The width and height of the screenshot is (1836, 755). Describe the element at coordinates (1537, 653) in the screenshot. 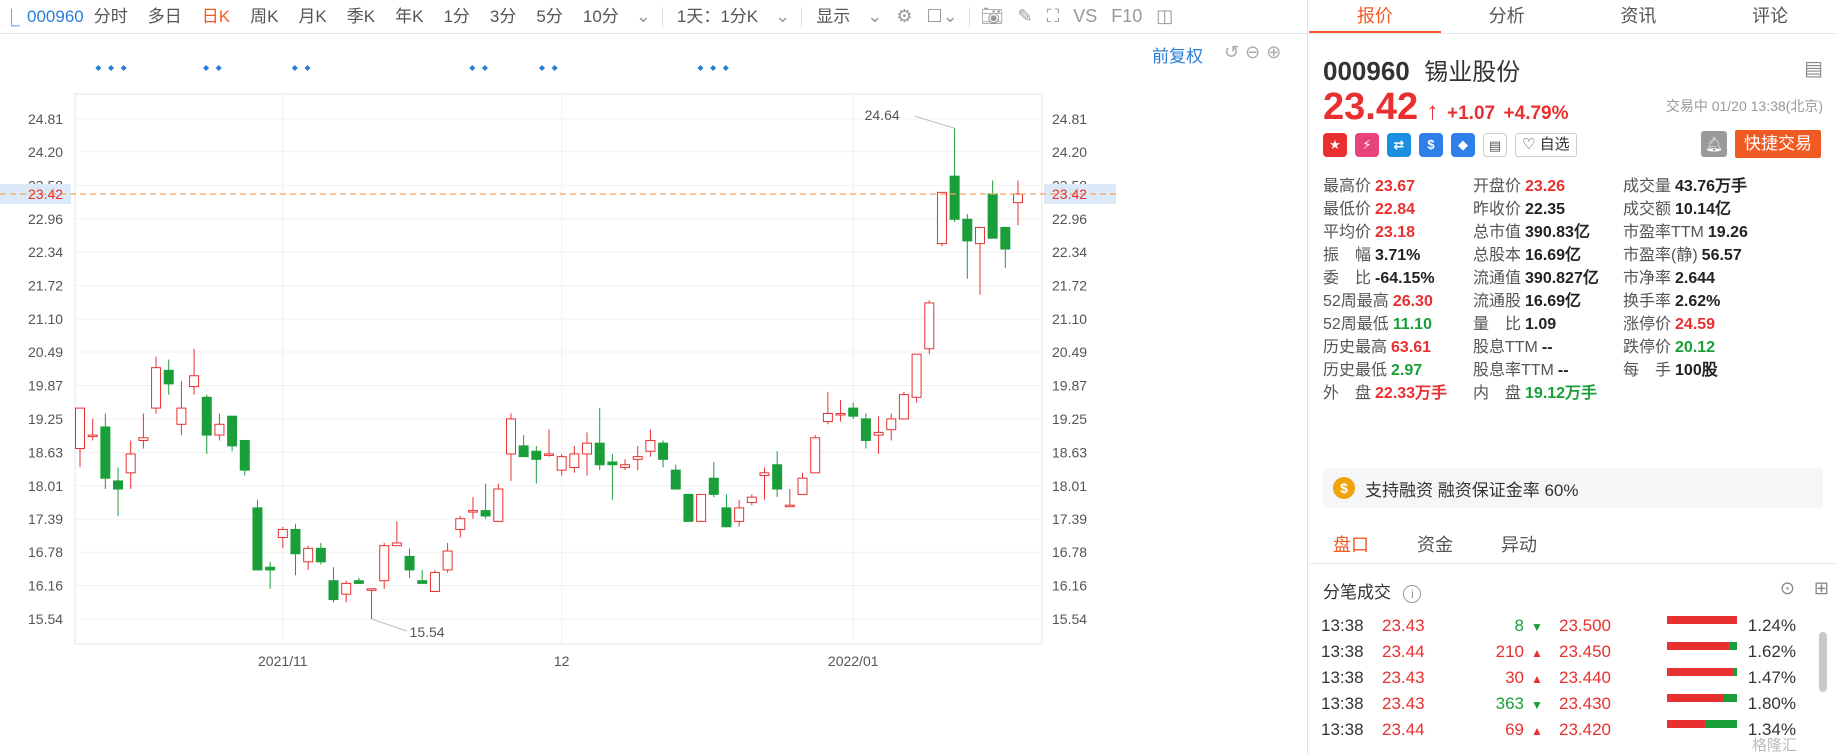

I see `triangle-up-icon: ▲` at that location.